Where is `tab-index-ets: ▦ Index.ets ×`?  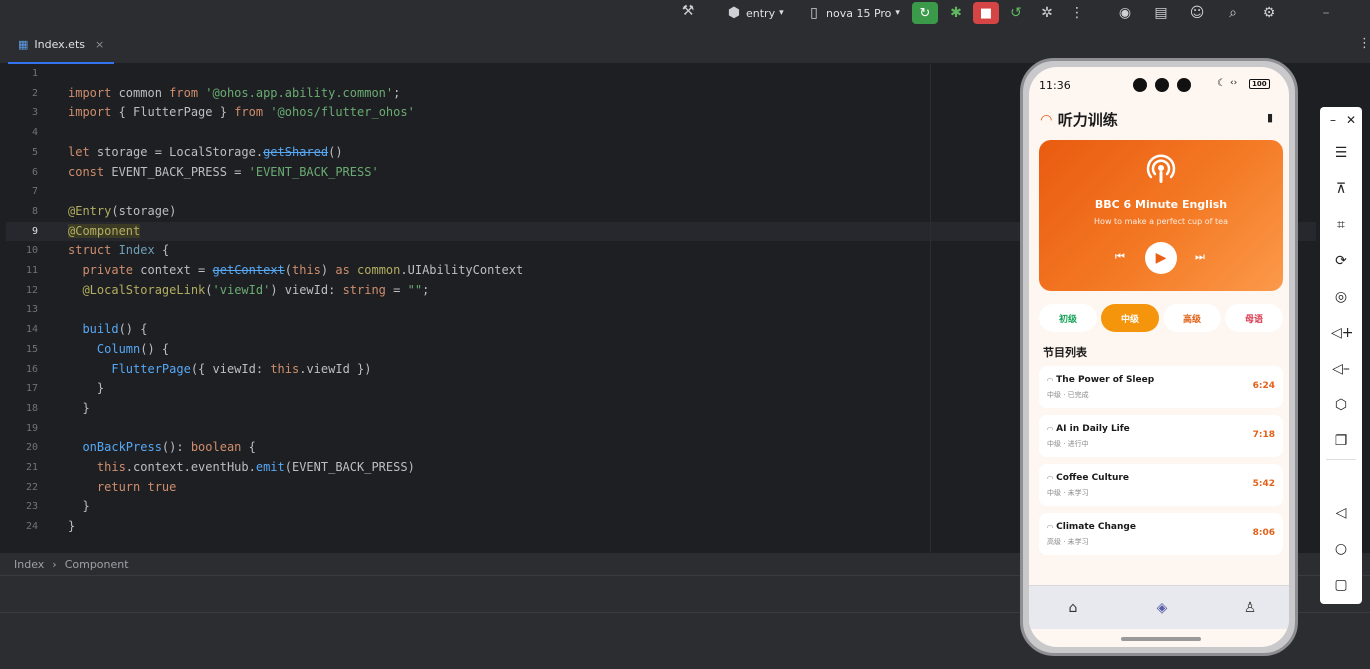
tab-index-ets: ▦ Index.ets × is located at coordinates (61, 45).